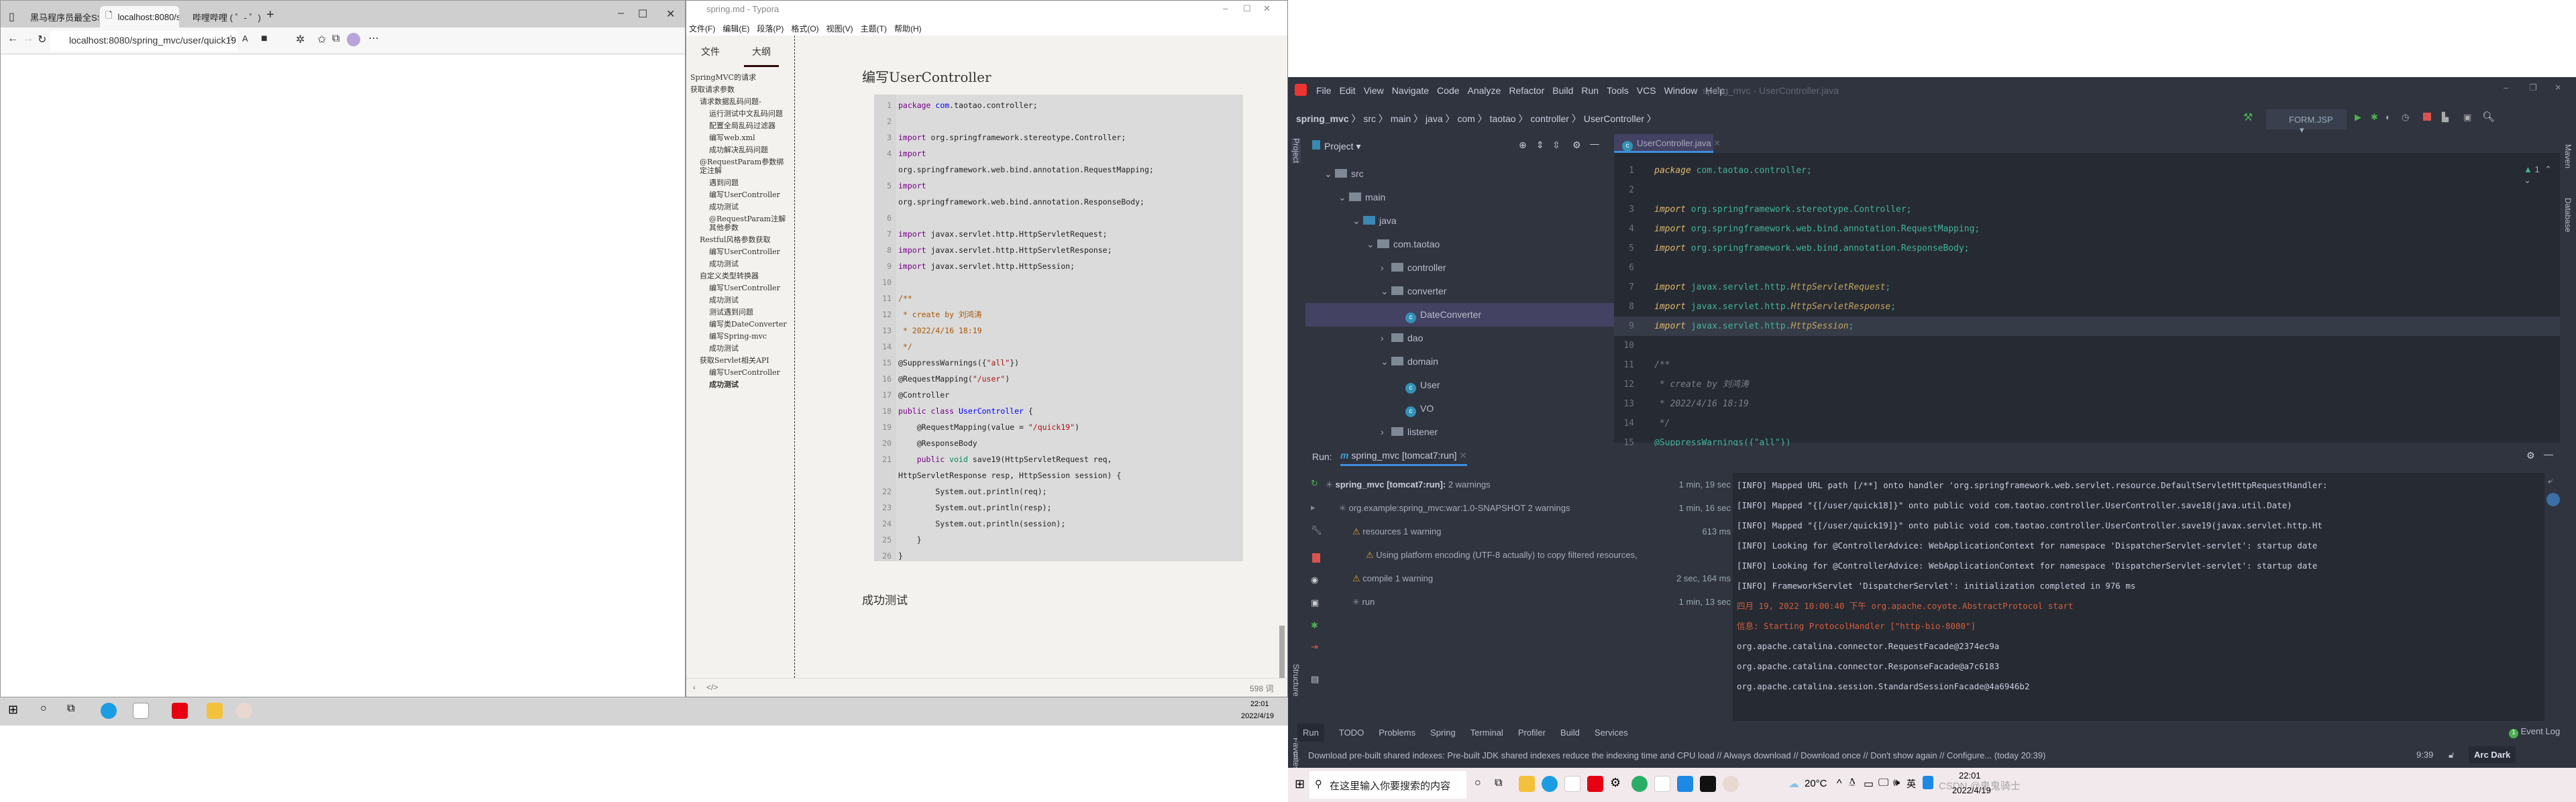 This screenshot has height=802, width=2576. I want to click on menu-item: Run, so click(1590, 90).